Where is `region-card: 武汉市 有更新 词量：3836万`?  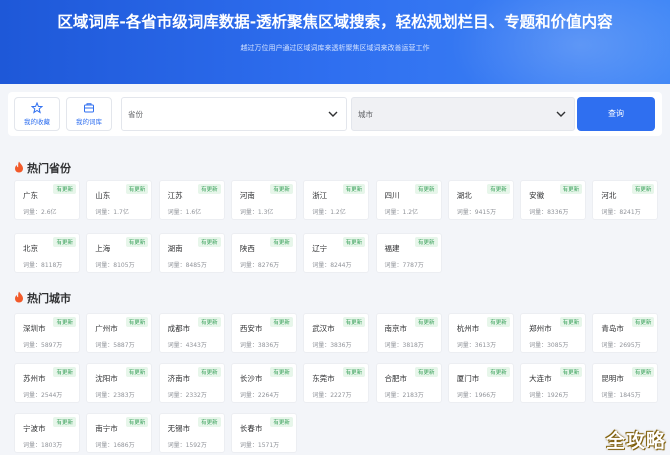 region-card: 武汉市 有更新 词量：3836万 is located at coordinates (336, 333).